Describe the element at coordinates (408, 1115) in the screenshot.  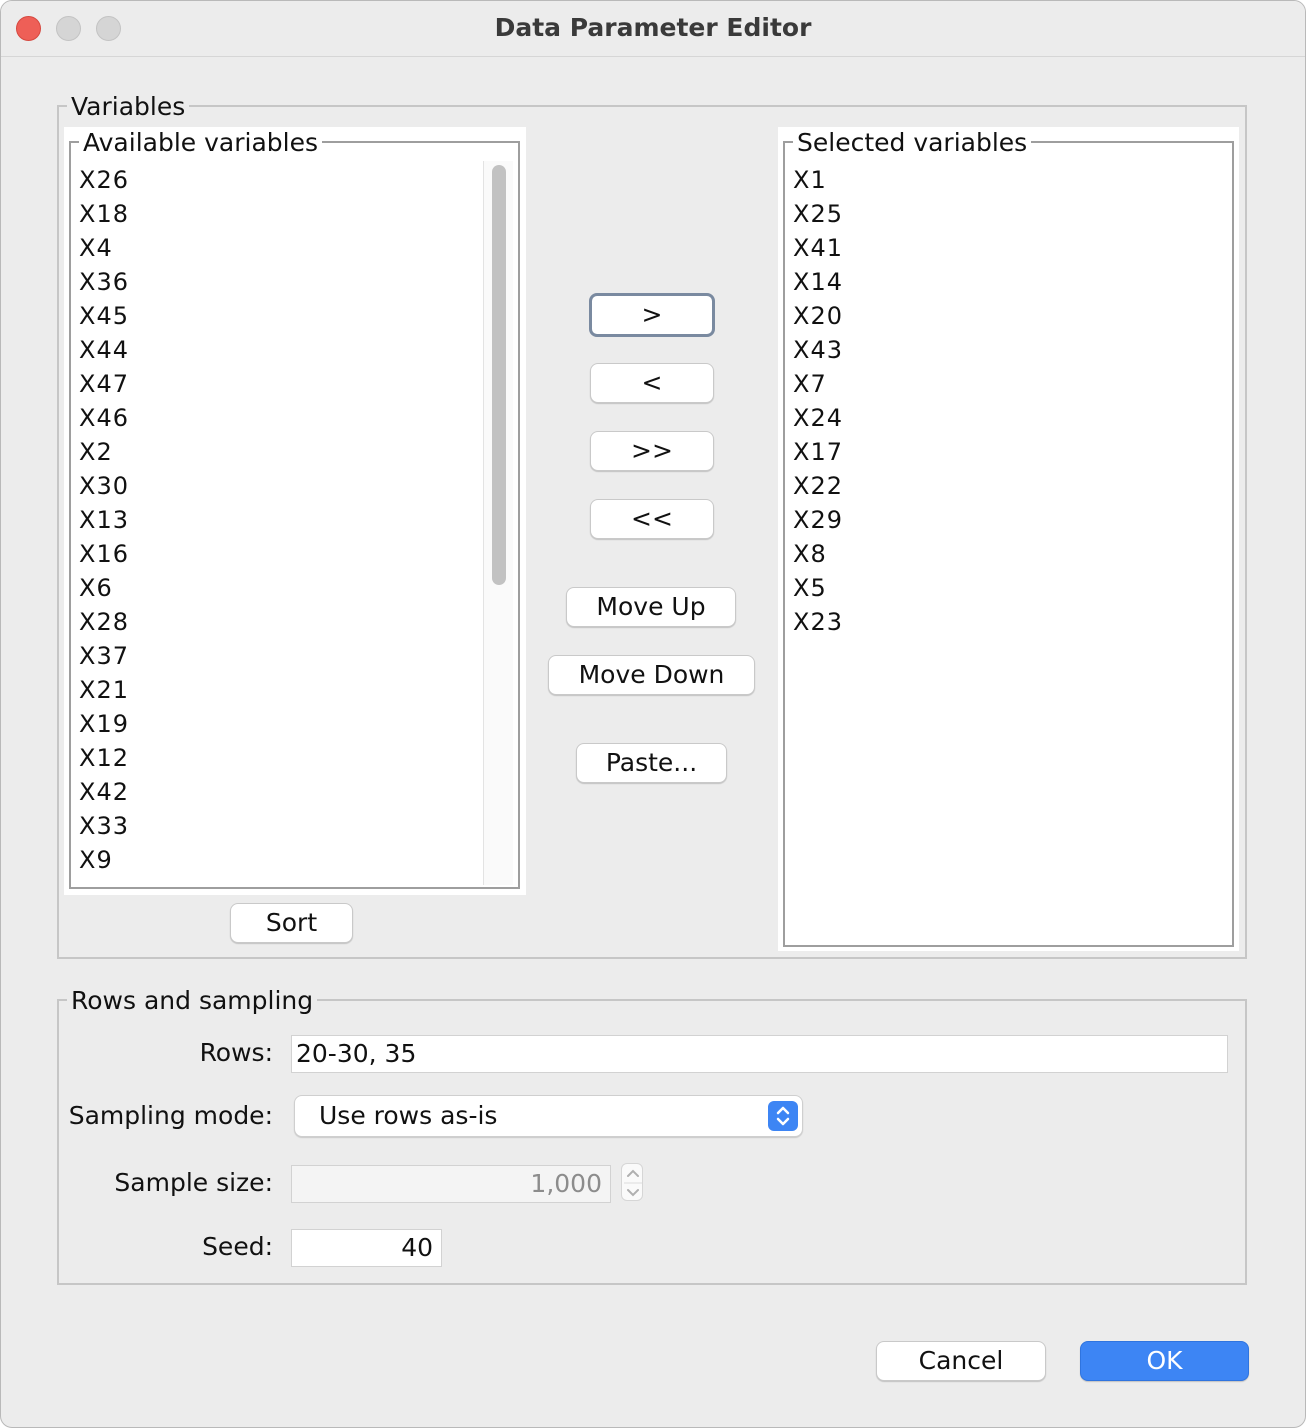
I see `sampling-mode-value: Use rows as-is` at that location.